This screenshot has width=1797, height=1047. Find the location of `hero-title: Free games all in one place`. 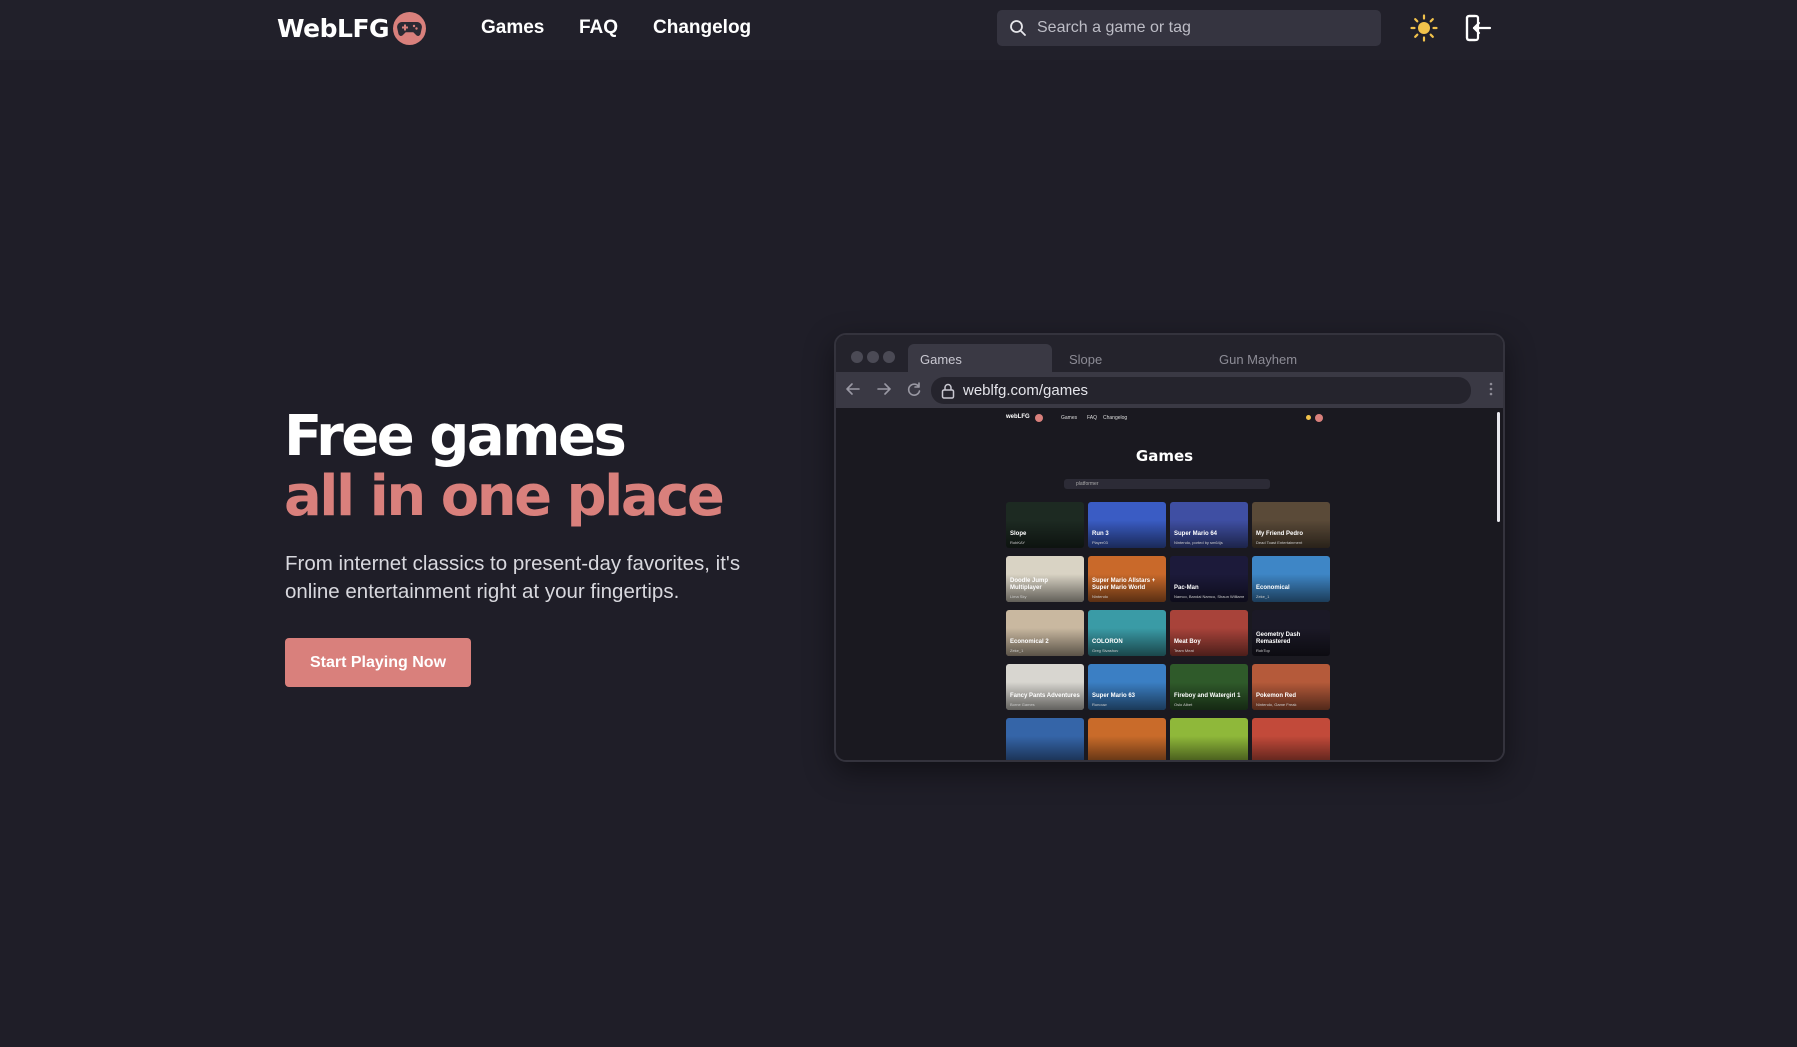

hero-title: Free games all in one place is located at coordinates (504, 466).